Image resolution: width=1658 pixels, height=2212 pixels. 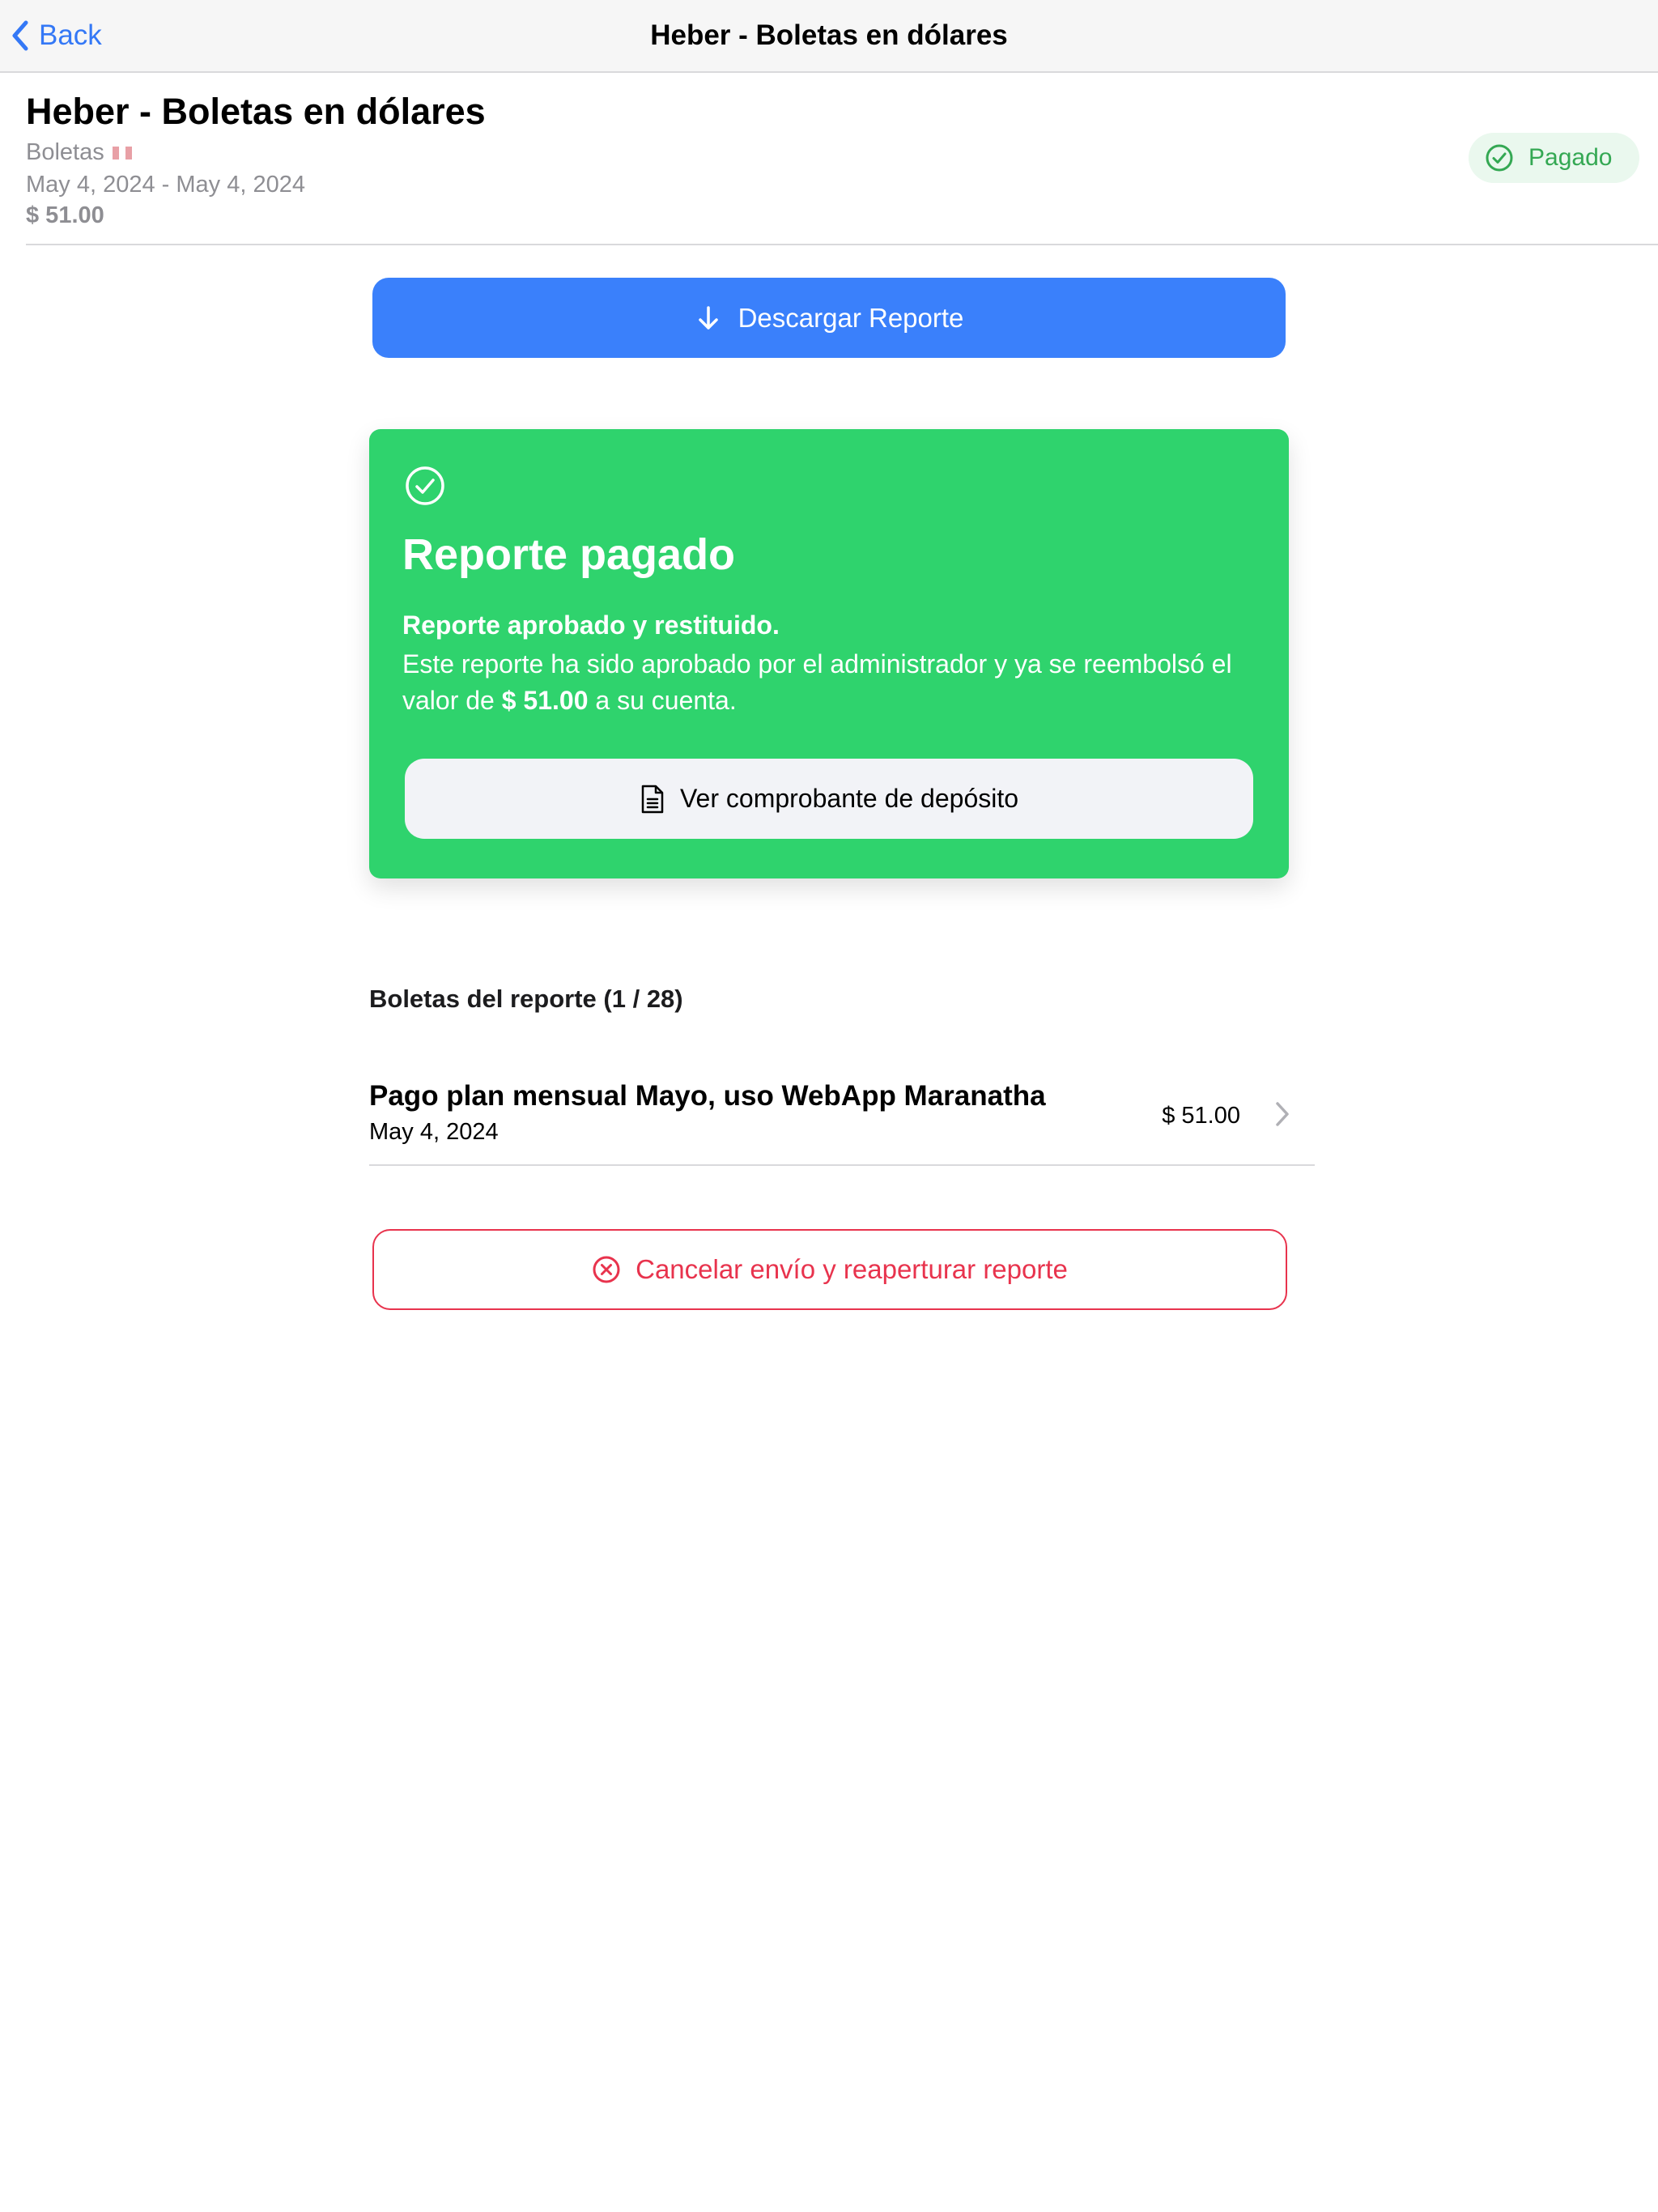 What do you see at coordinates (1201, 1116) in the screenshot?
I see `receipt-amount: $ 51.00` at bounding box center [1201, 1116].